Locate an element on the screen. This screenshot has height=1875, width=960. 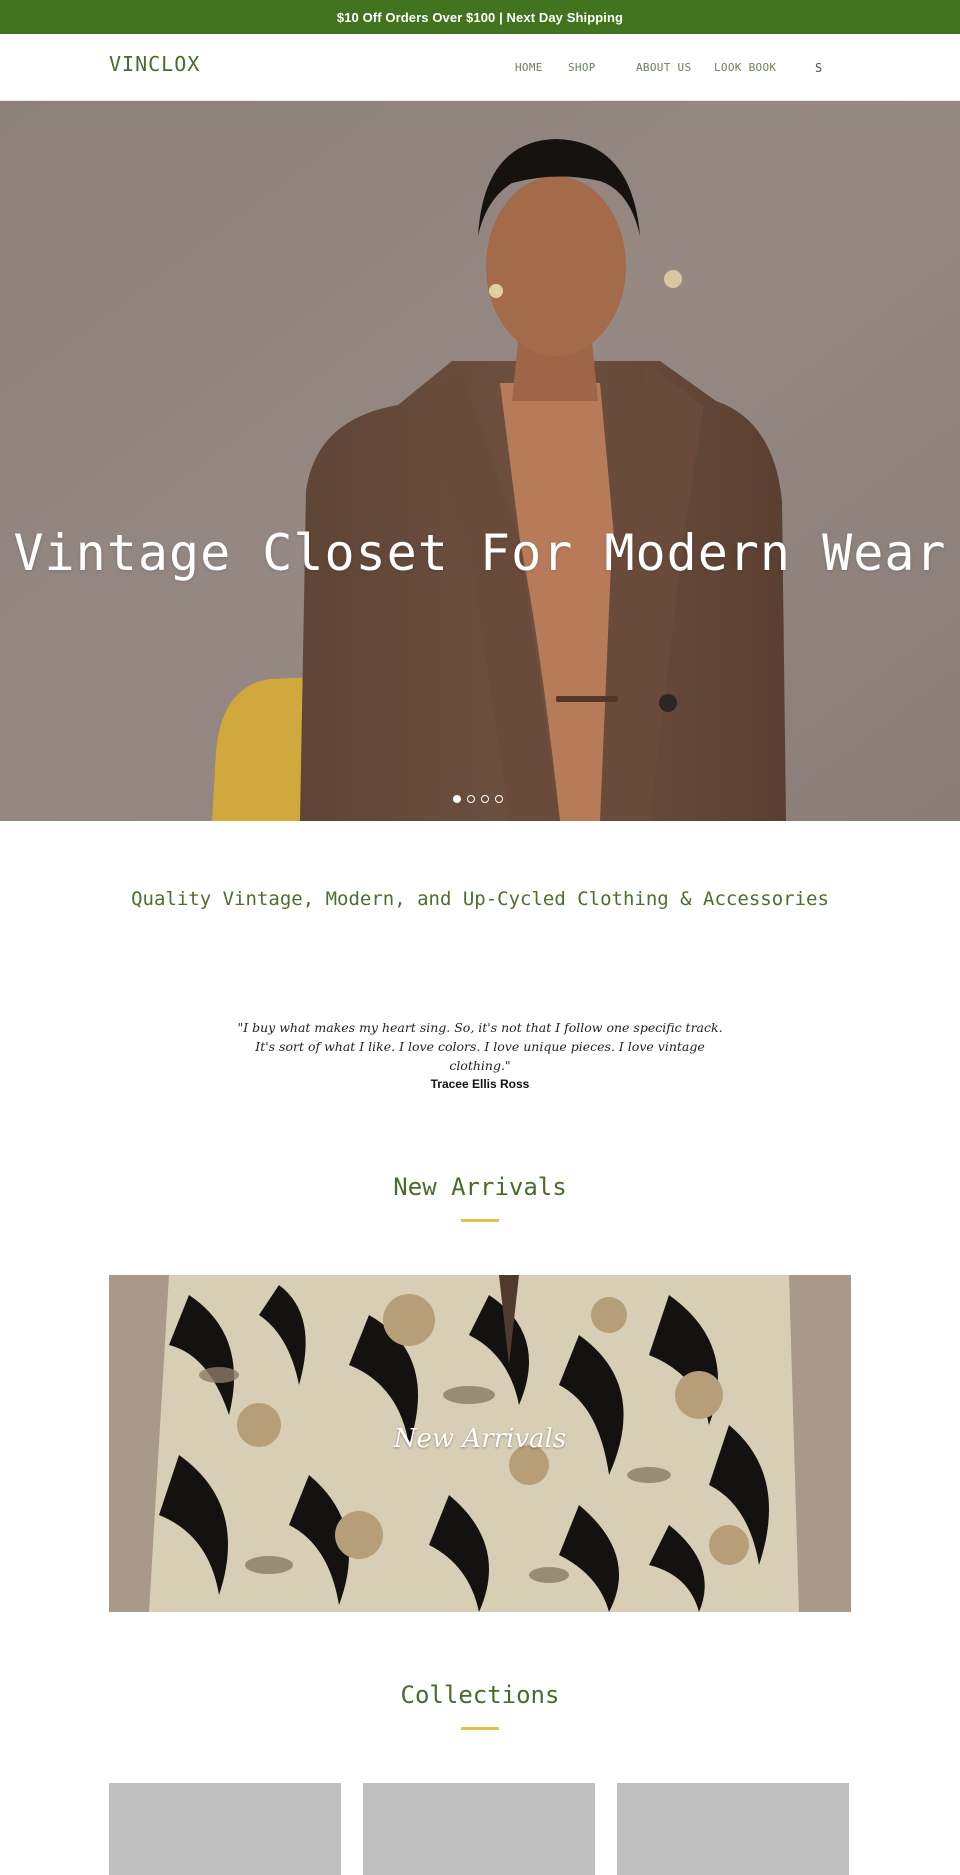
collections-heading: Collections is located at coordinates (480, 1695).